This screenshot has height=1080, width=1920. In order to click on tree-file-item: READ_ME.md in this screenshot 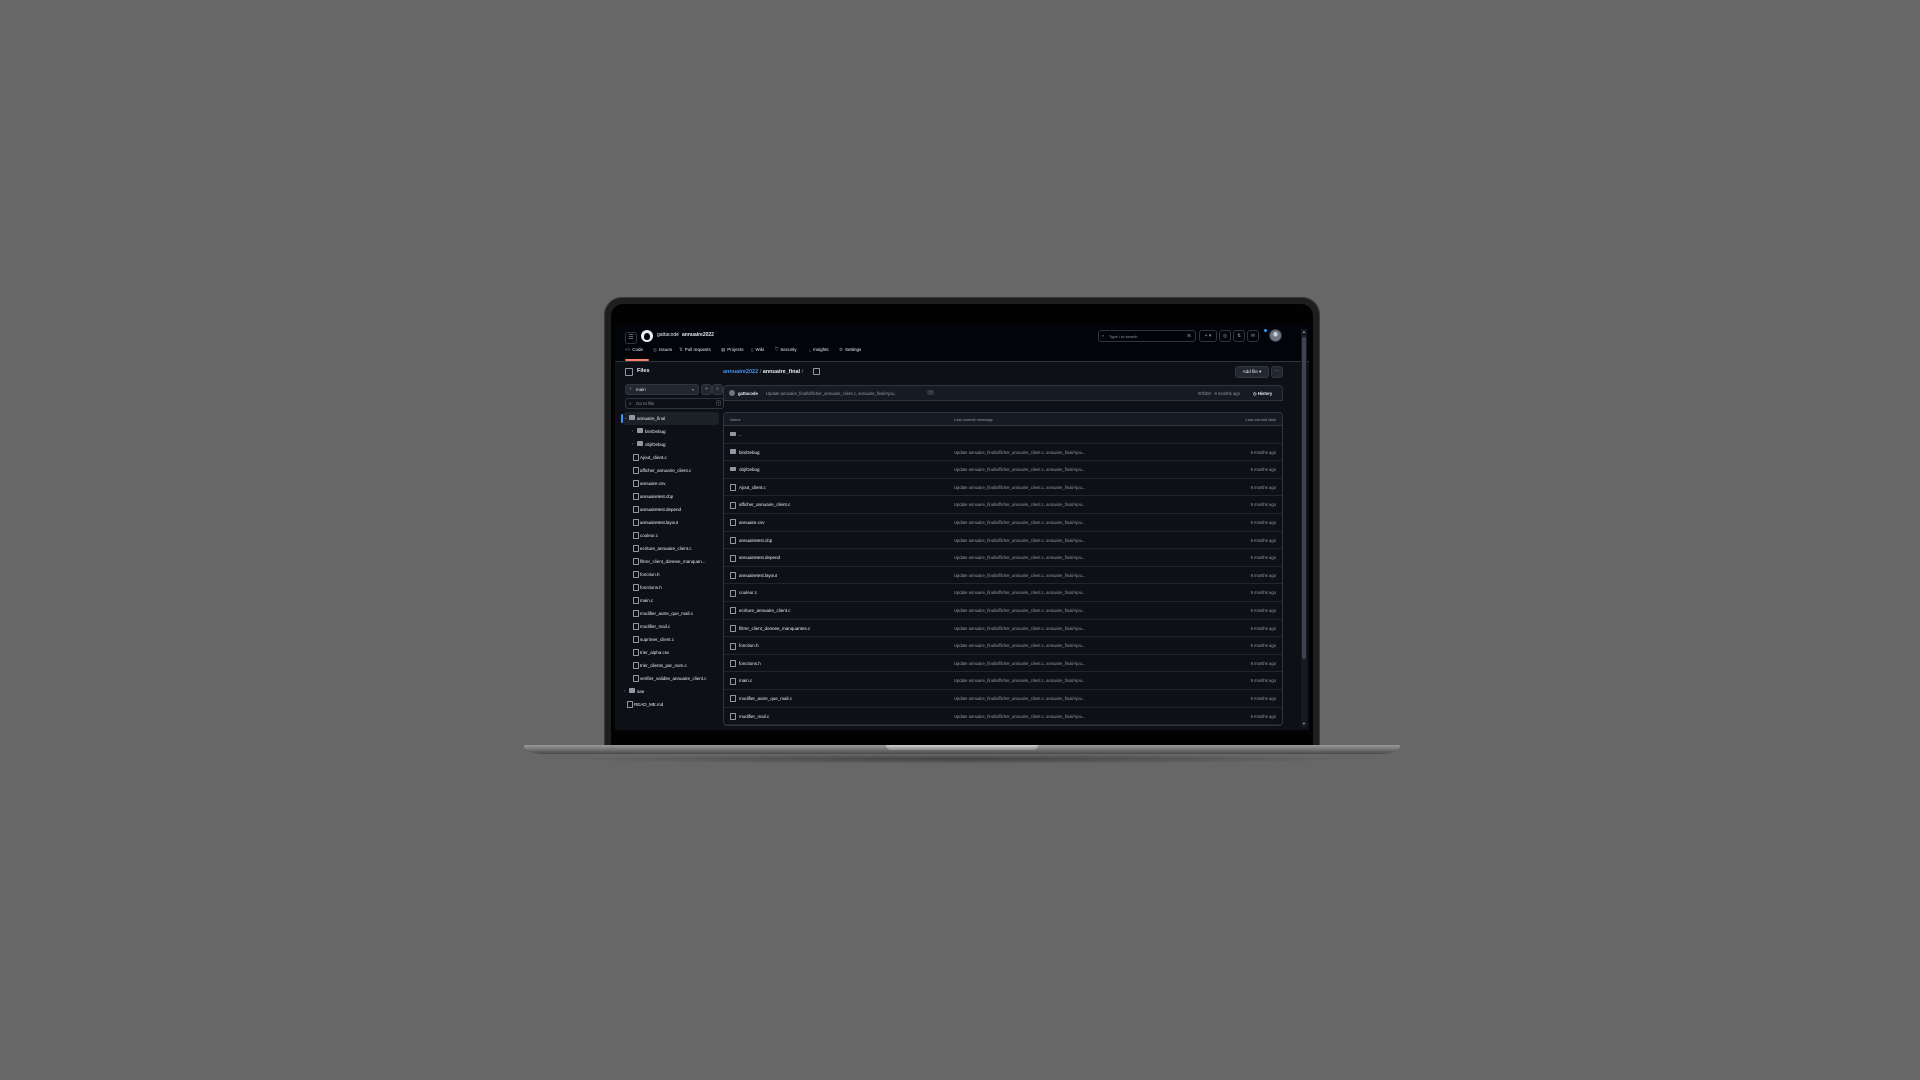, I will do `click(671, 704)`.